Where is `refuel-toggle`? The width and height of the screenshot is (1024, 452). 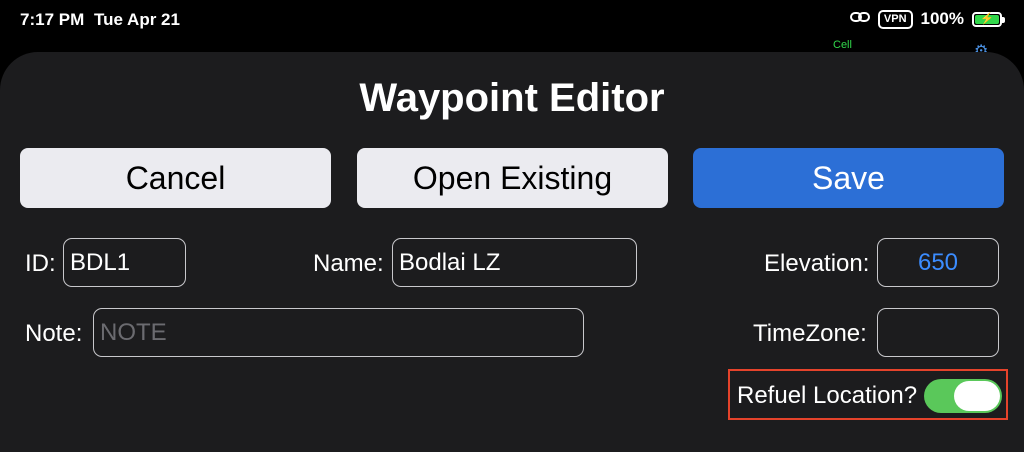 refuel-toggle is located at coordinates (963, 396).